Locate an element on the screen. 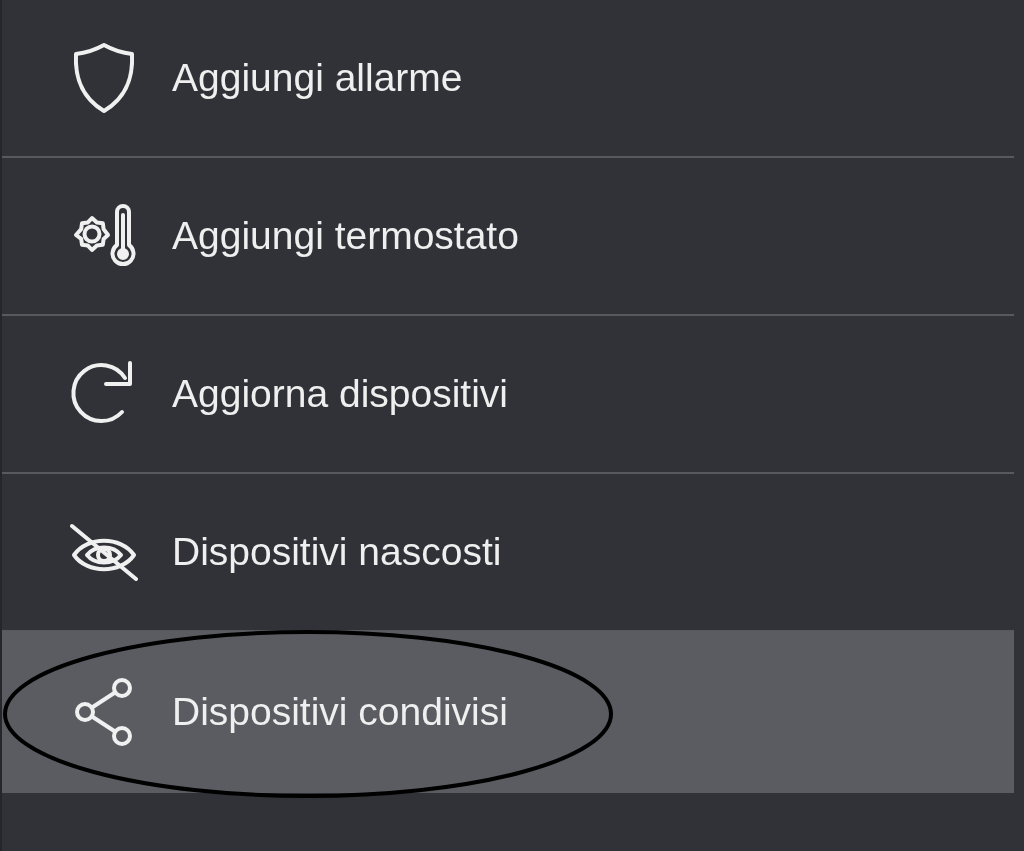 This screenshot has width=1024, height=851. shield-icon is located at coordinates (104, 78).